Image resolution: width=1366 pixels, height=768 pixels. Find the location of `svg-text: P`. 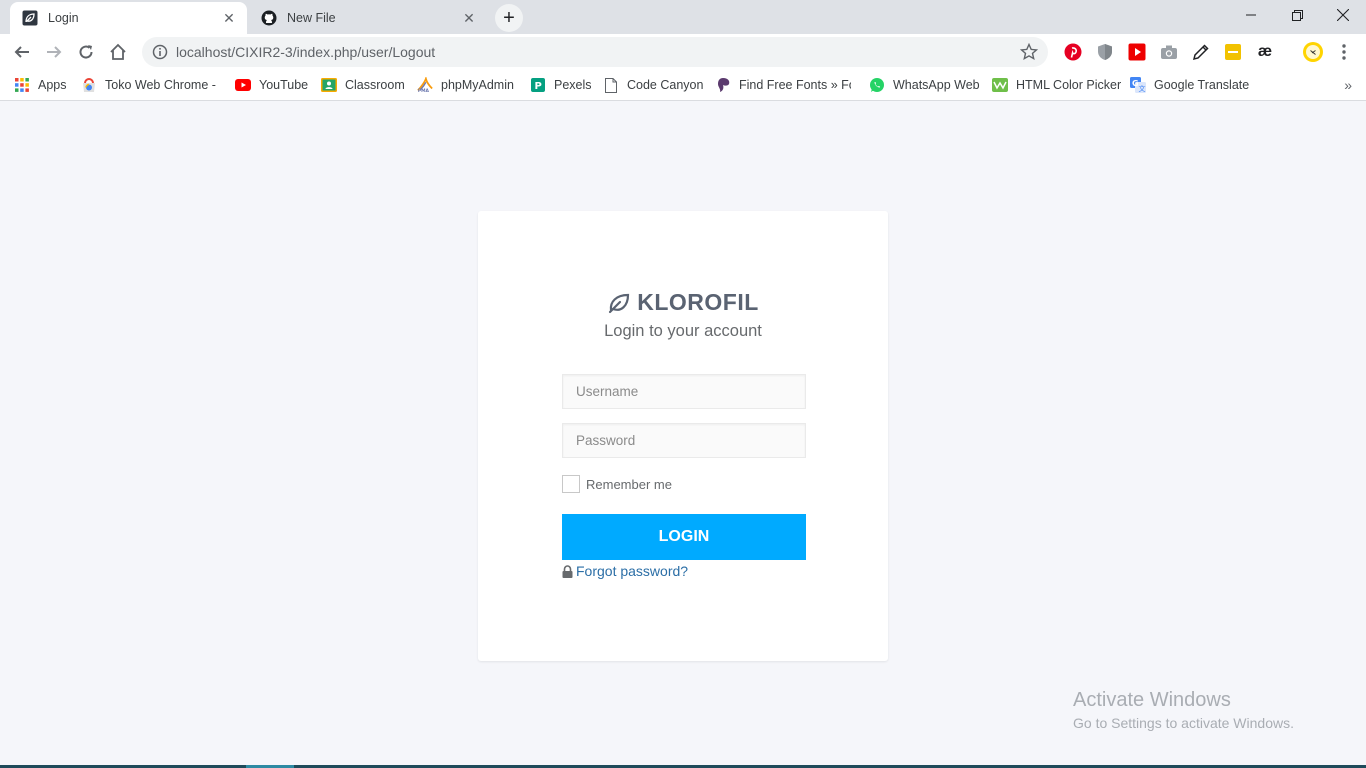

svg-text: P is located at coordinates (538, 86).